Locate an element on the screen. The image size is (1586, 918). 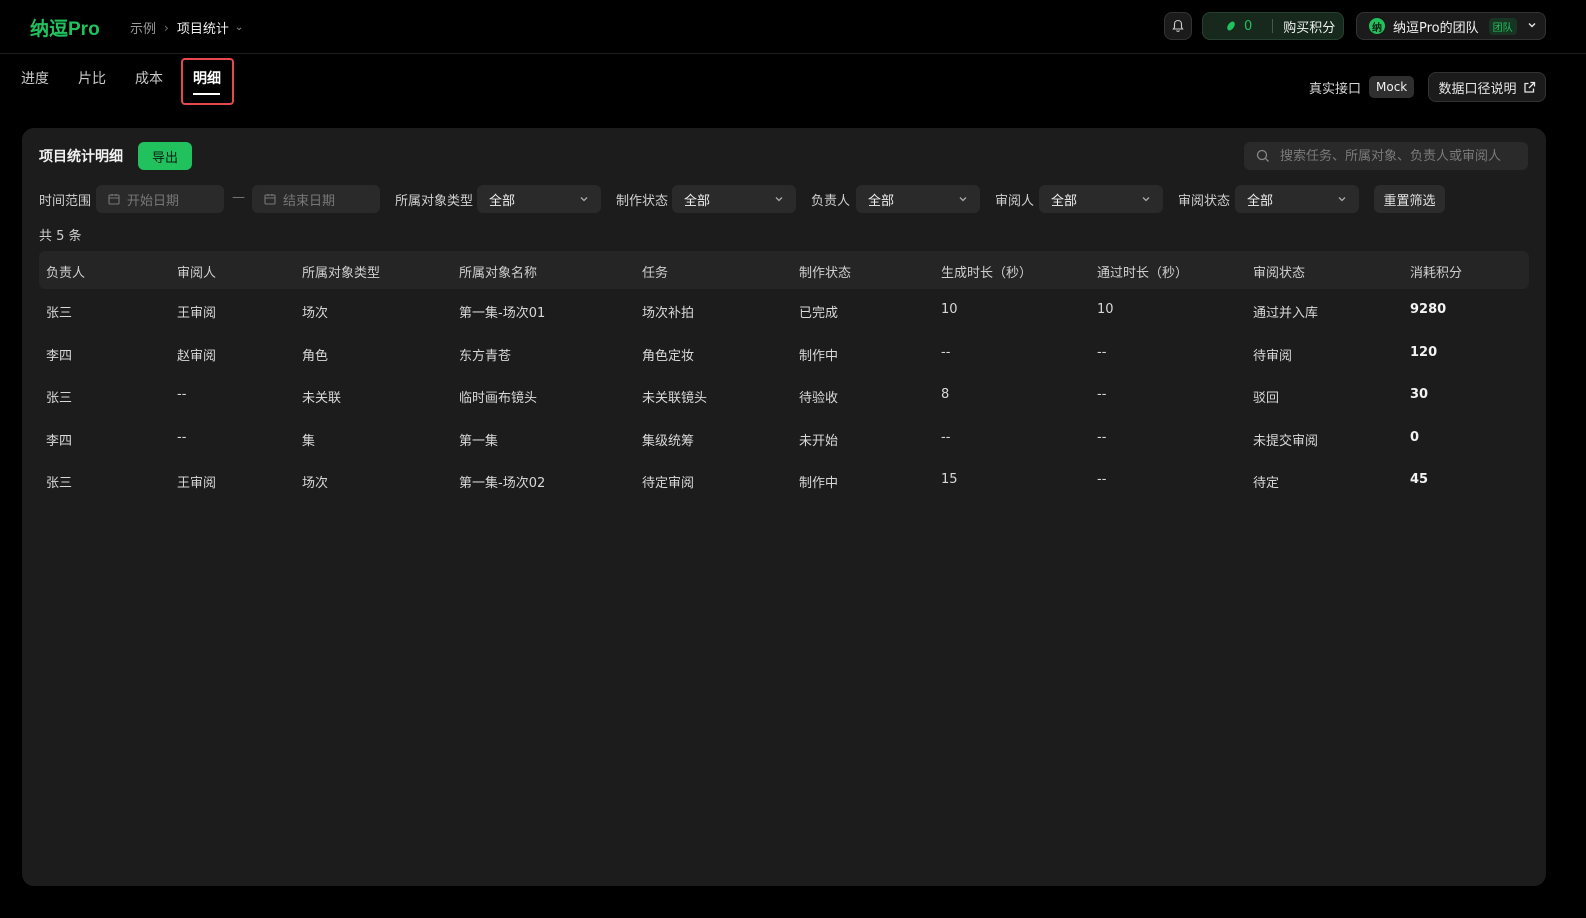
card-title: 项目统计明细 is located at coordinates (81, 157).